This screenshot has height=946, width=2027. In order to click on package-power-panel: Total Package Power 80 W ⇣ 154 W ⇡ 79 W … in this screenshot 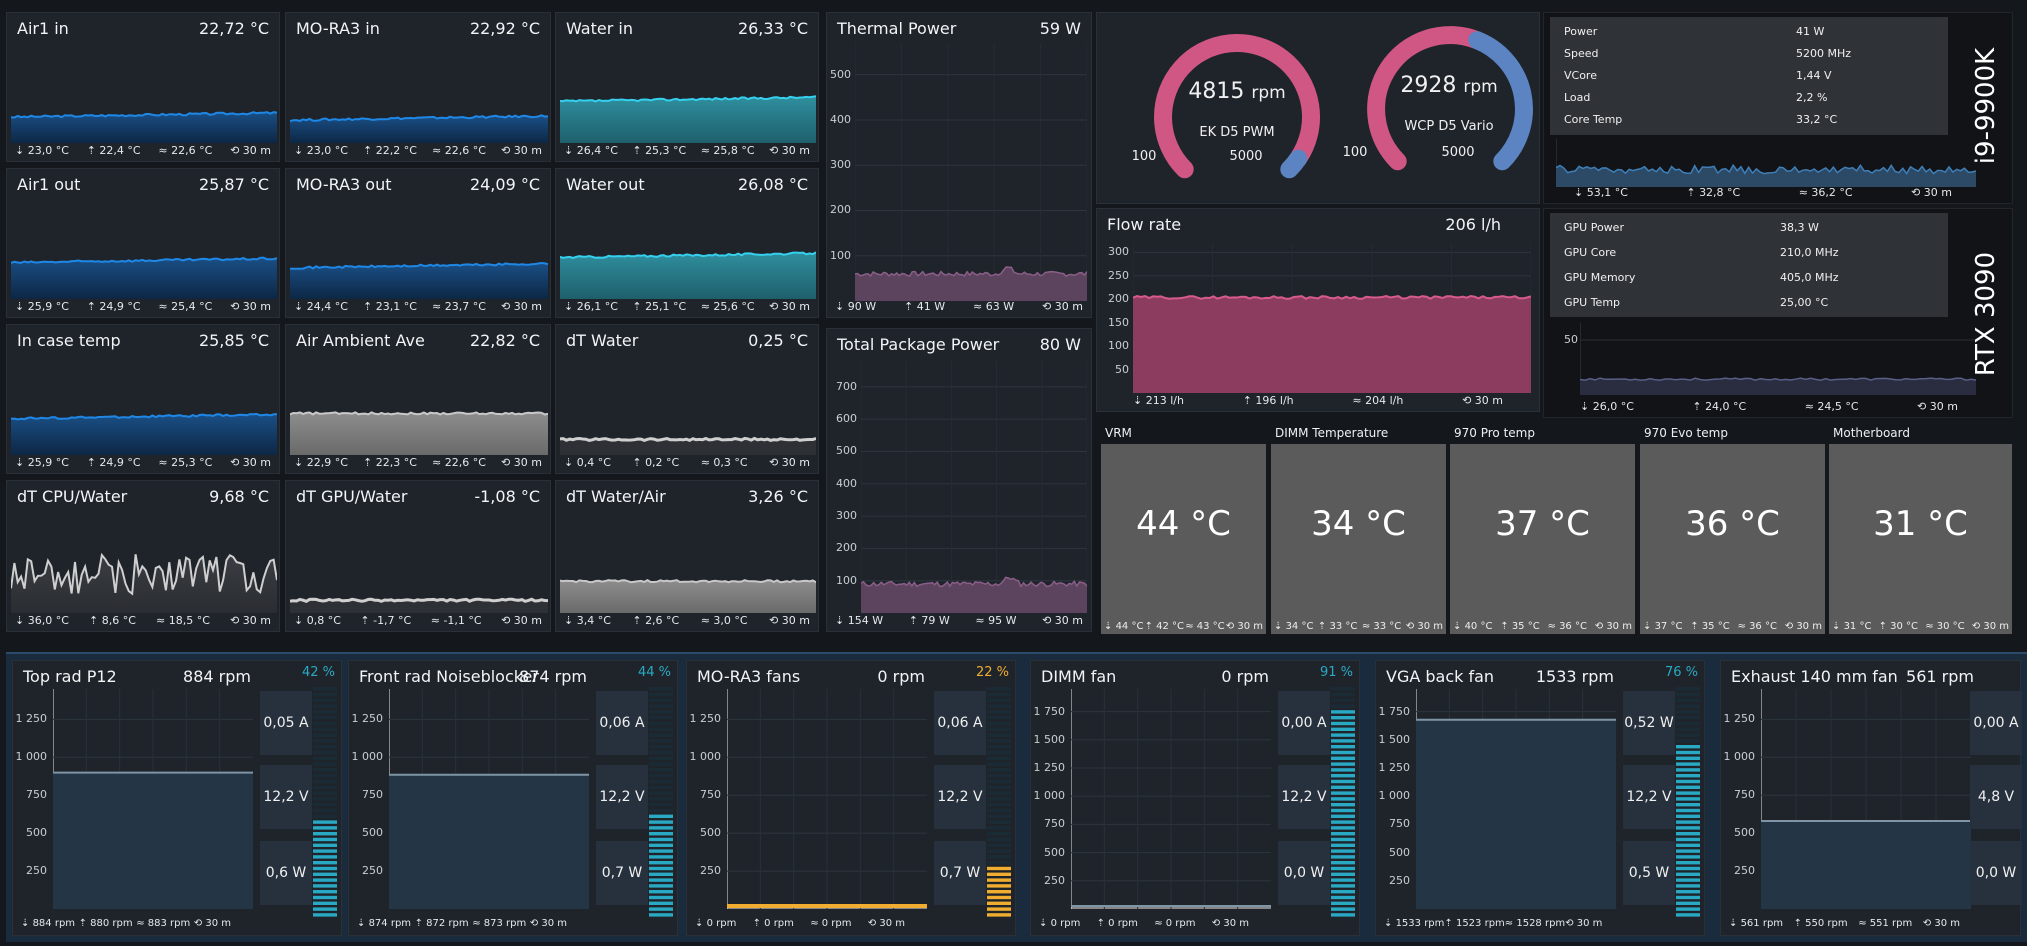, I will do `click(959, 480)`.